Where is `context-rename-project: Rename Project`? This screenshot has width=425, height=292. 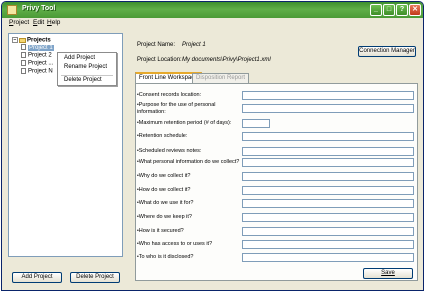
context-rename-project: Rename Project is located at coordinates (85, 67).